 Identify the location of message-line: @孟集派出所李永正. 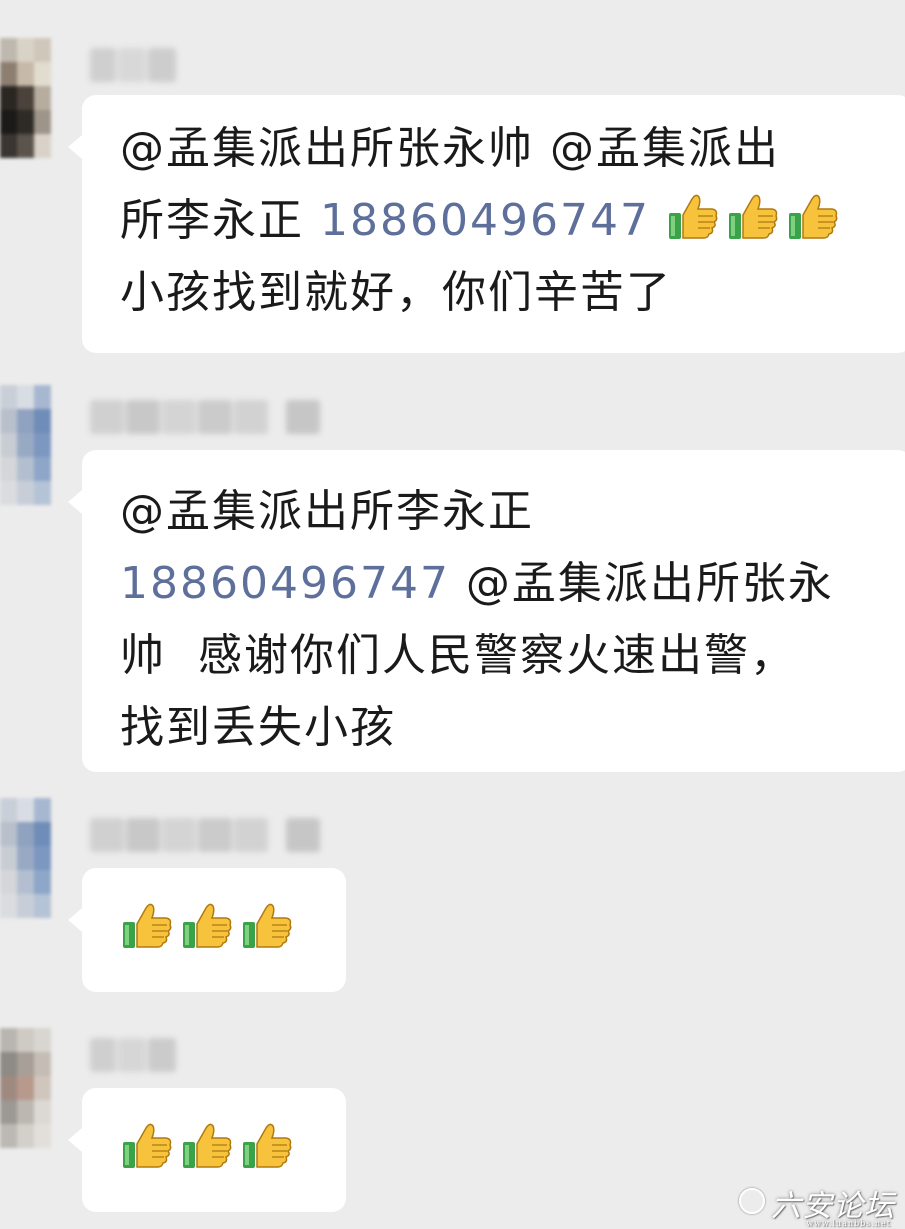
(512, 512).